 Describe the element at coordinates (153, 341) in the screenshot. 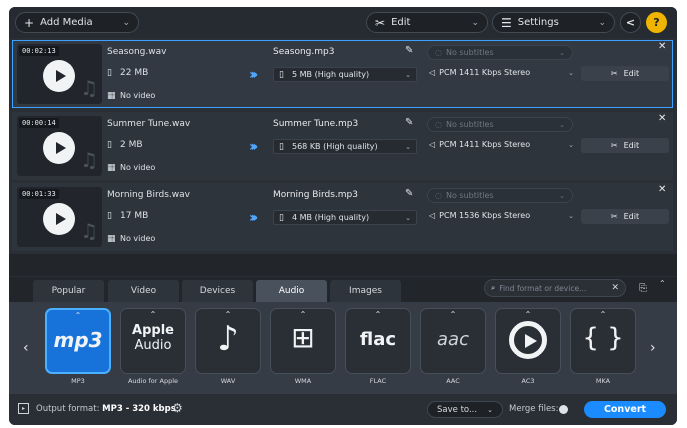

I see `format-tile-audio-for-apple: ⌃ Apple Audio` at that location.